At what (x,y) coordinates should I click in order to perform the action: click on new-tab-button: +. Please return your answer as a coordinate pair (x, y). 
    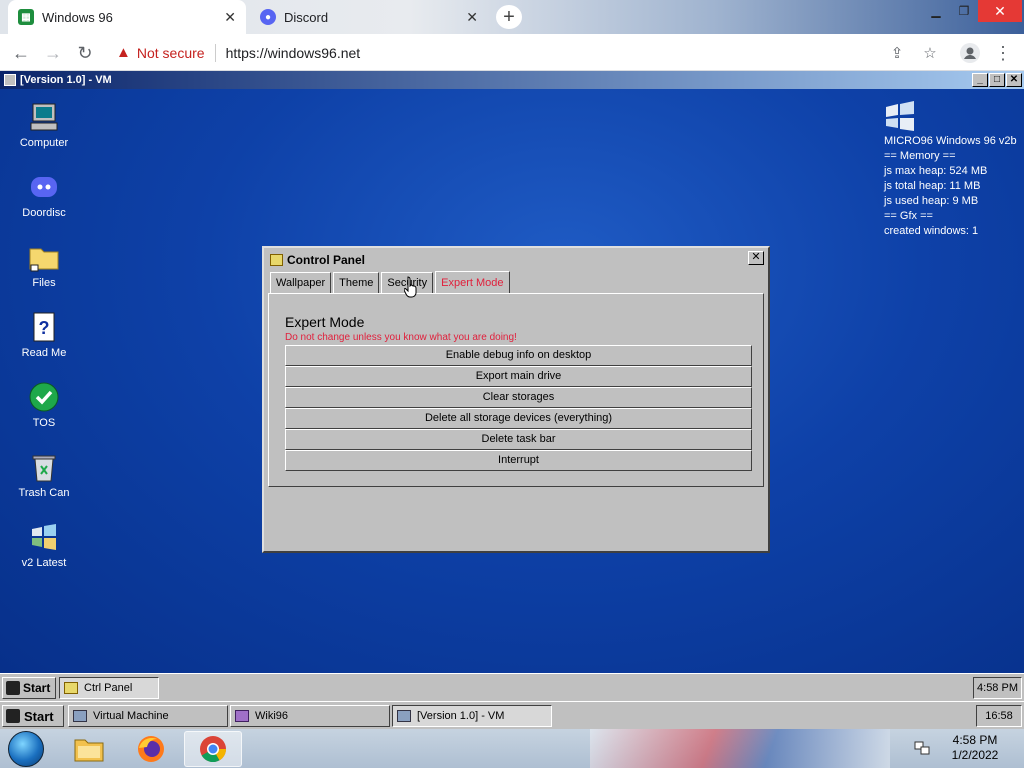
    Looking at the image, I should click on (509, 17).